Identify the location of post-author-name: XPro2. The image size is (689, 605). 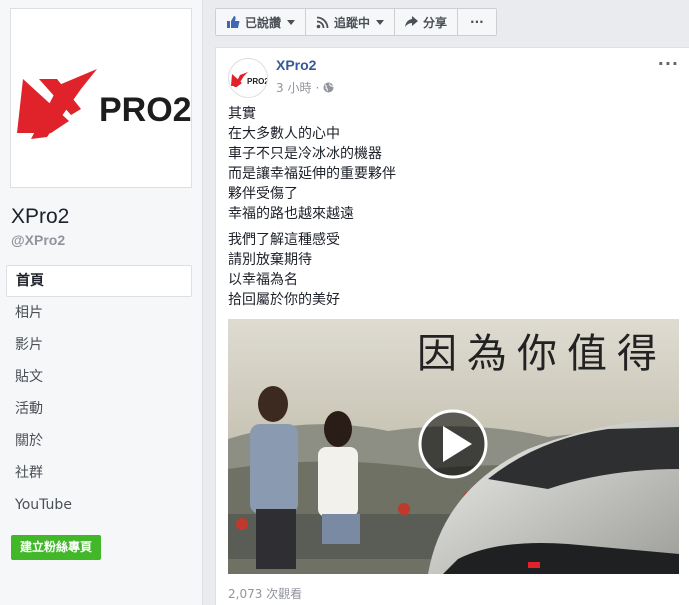
(296, 65).